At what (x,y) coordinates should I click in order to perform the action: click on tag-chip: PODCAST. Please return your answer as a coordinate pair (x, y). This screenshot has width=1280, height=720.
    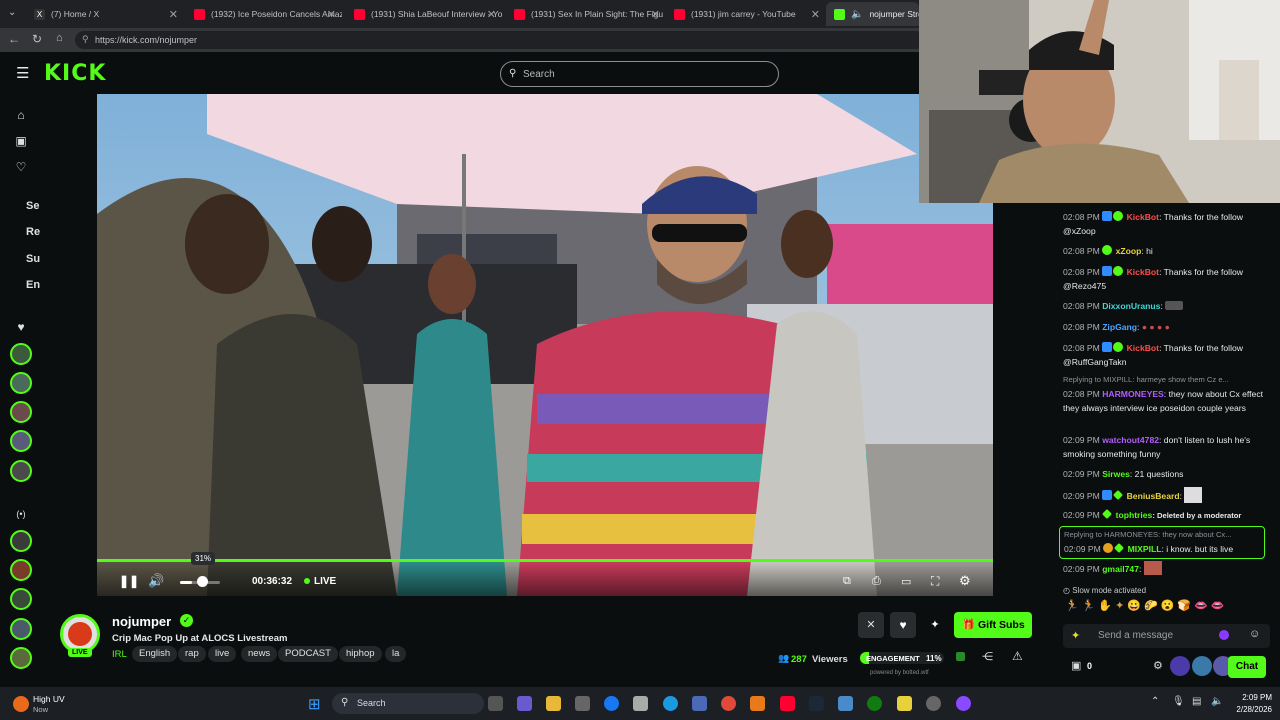
    Looking at the image, I should click on (308, 654).